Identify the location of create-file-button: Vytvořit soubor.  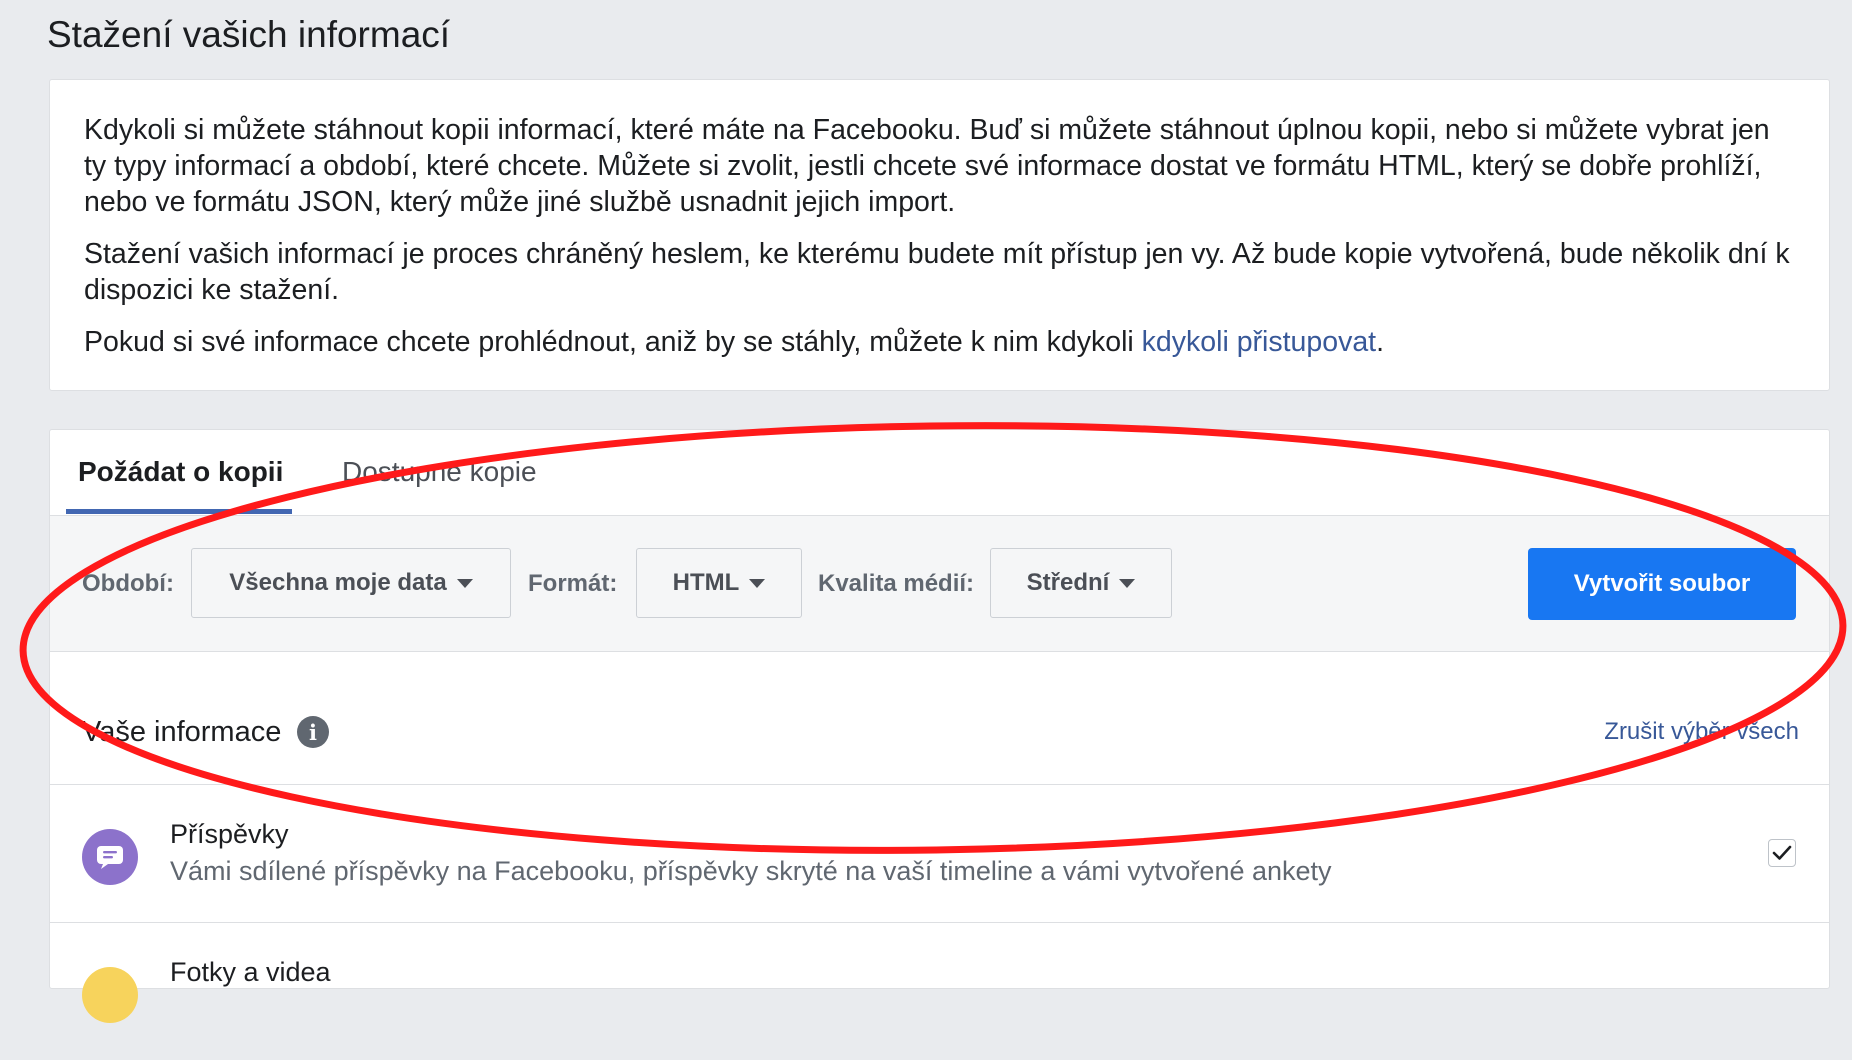
(1662, 584).